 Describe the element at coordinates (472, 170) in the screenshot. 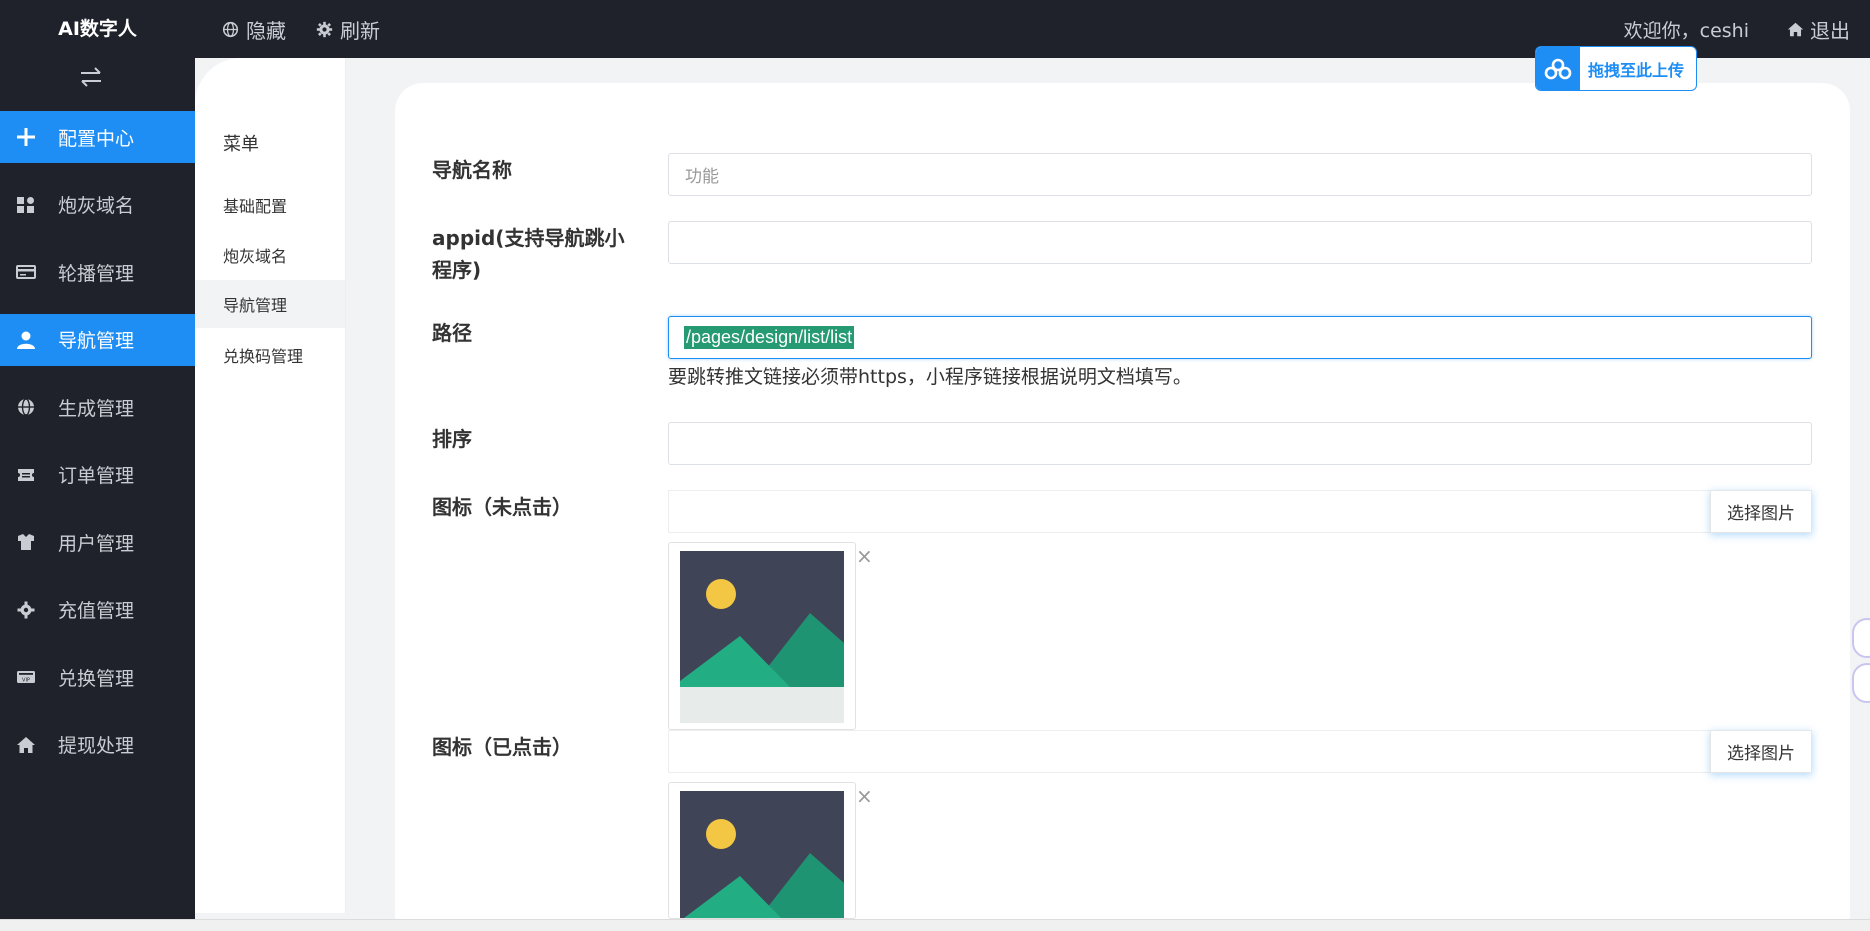

I see `nav-name-label: 导航名称` at that location.